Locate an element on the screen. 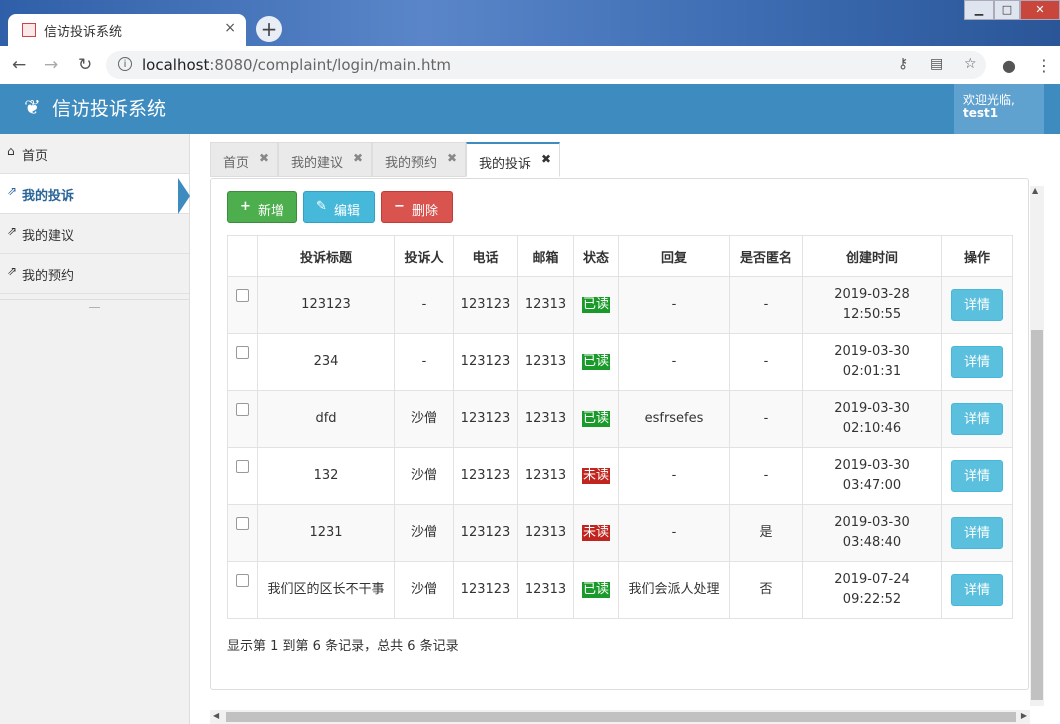  tab-home: 首页 ✖ is located at coordinates (244, 159).